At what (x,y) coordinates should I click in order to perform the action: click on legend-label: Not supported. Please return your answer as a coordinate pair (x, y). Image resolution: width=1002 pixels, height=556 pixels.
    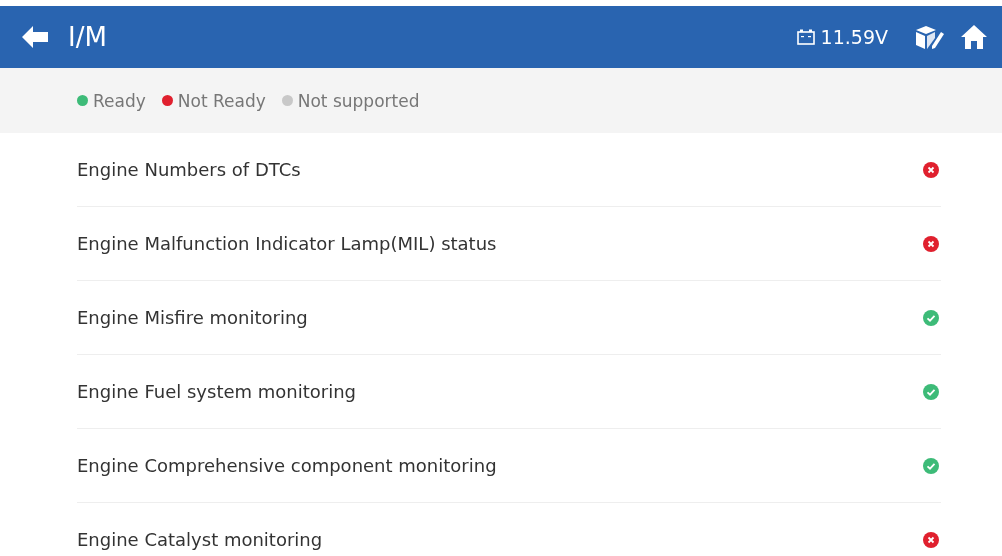
    Looking at the image, I should click on (358, 100).